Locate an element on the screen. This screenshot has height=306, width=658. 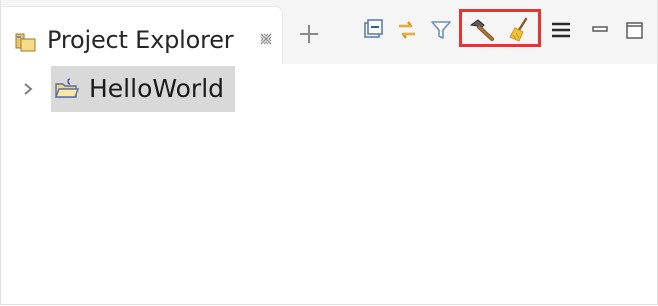
view-menu-icon is located at coordinates (561, 30).